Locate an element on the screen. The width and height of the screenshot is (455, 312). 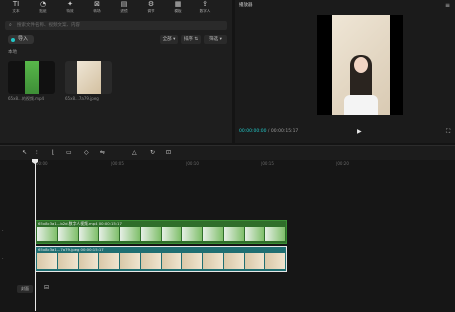
toolbar-label: 调节 is located at coordinates (151, 10).